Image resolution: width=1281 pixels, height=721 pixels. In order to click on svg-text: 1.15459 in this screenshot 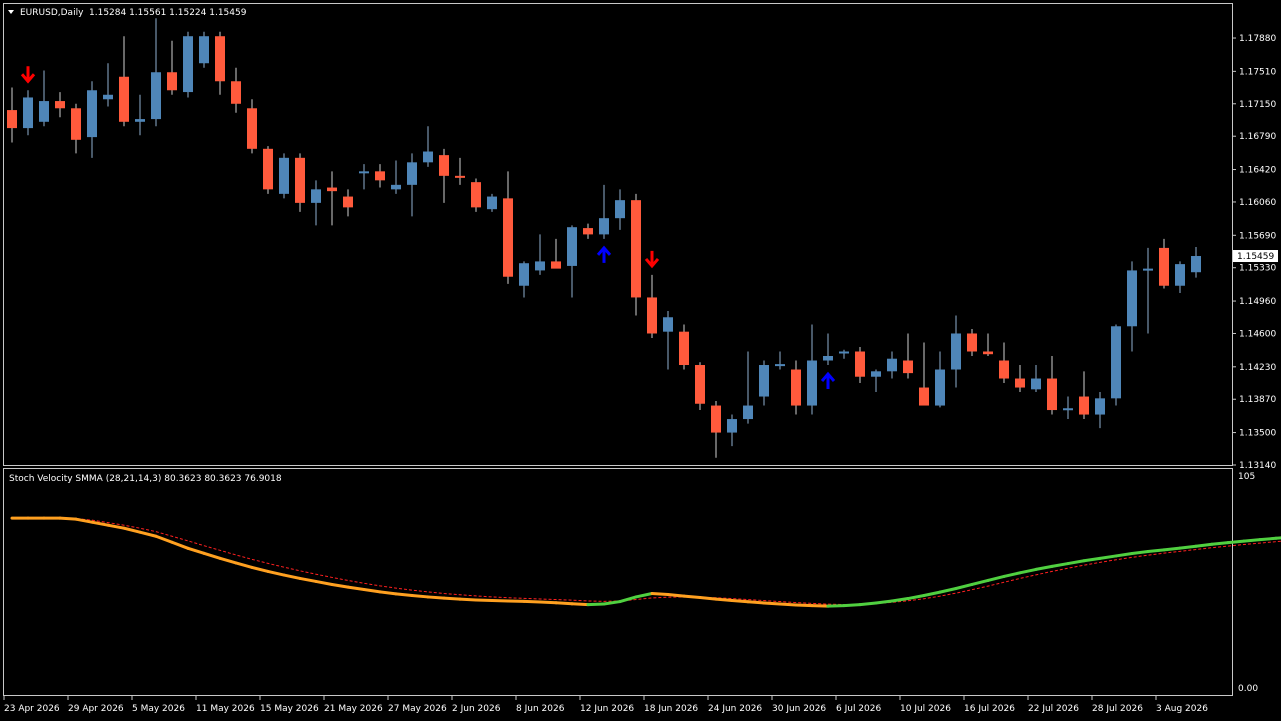, I will do `click(1255, 257)`.